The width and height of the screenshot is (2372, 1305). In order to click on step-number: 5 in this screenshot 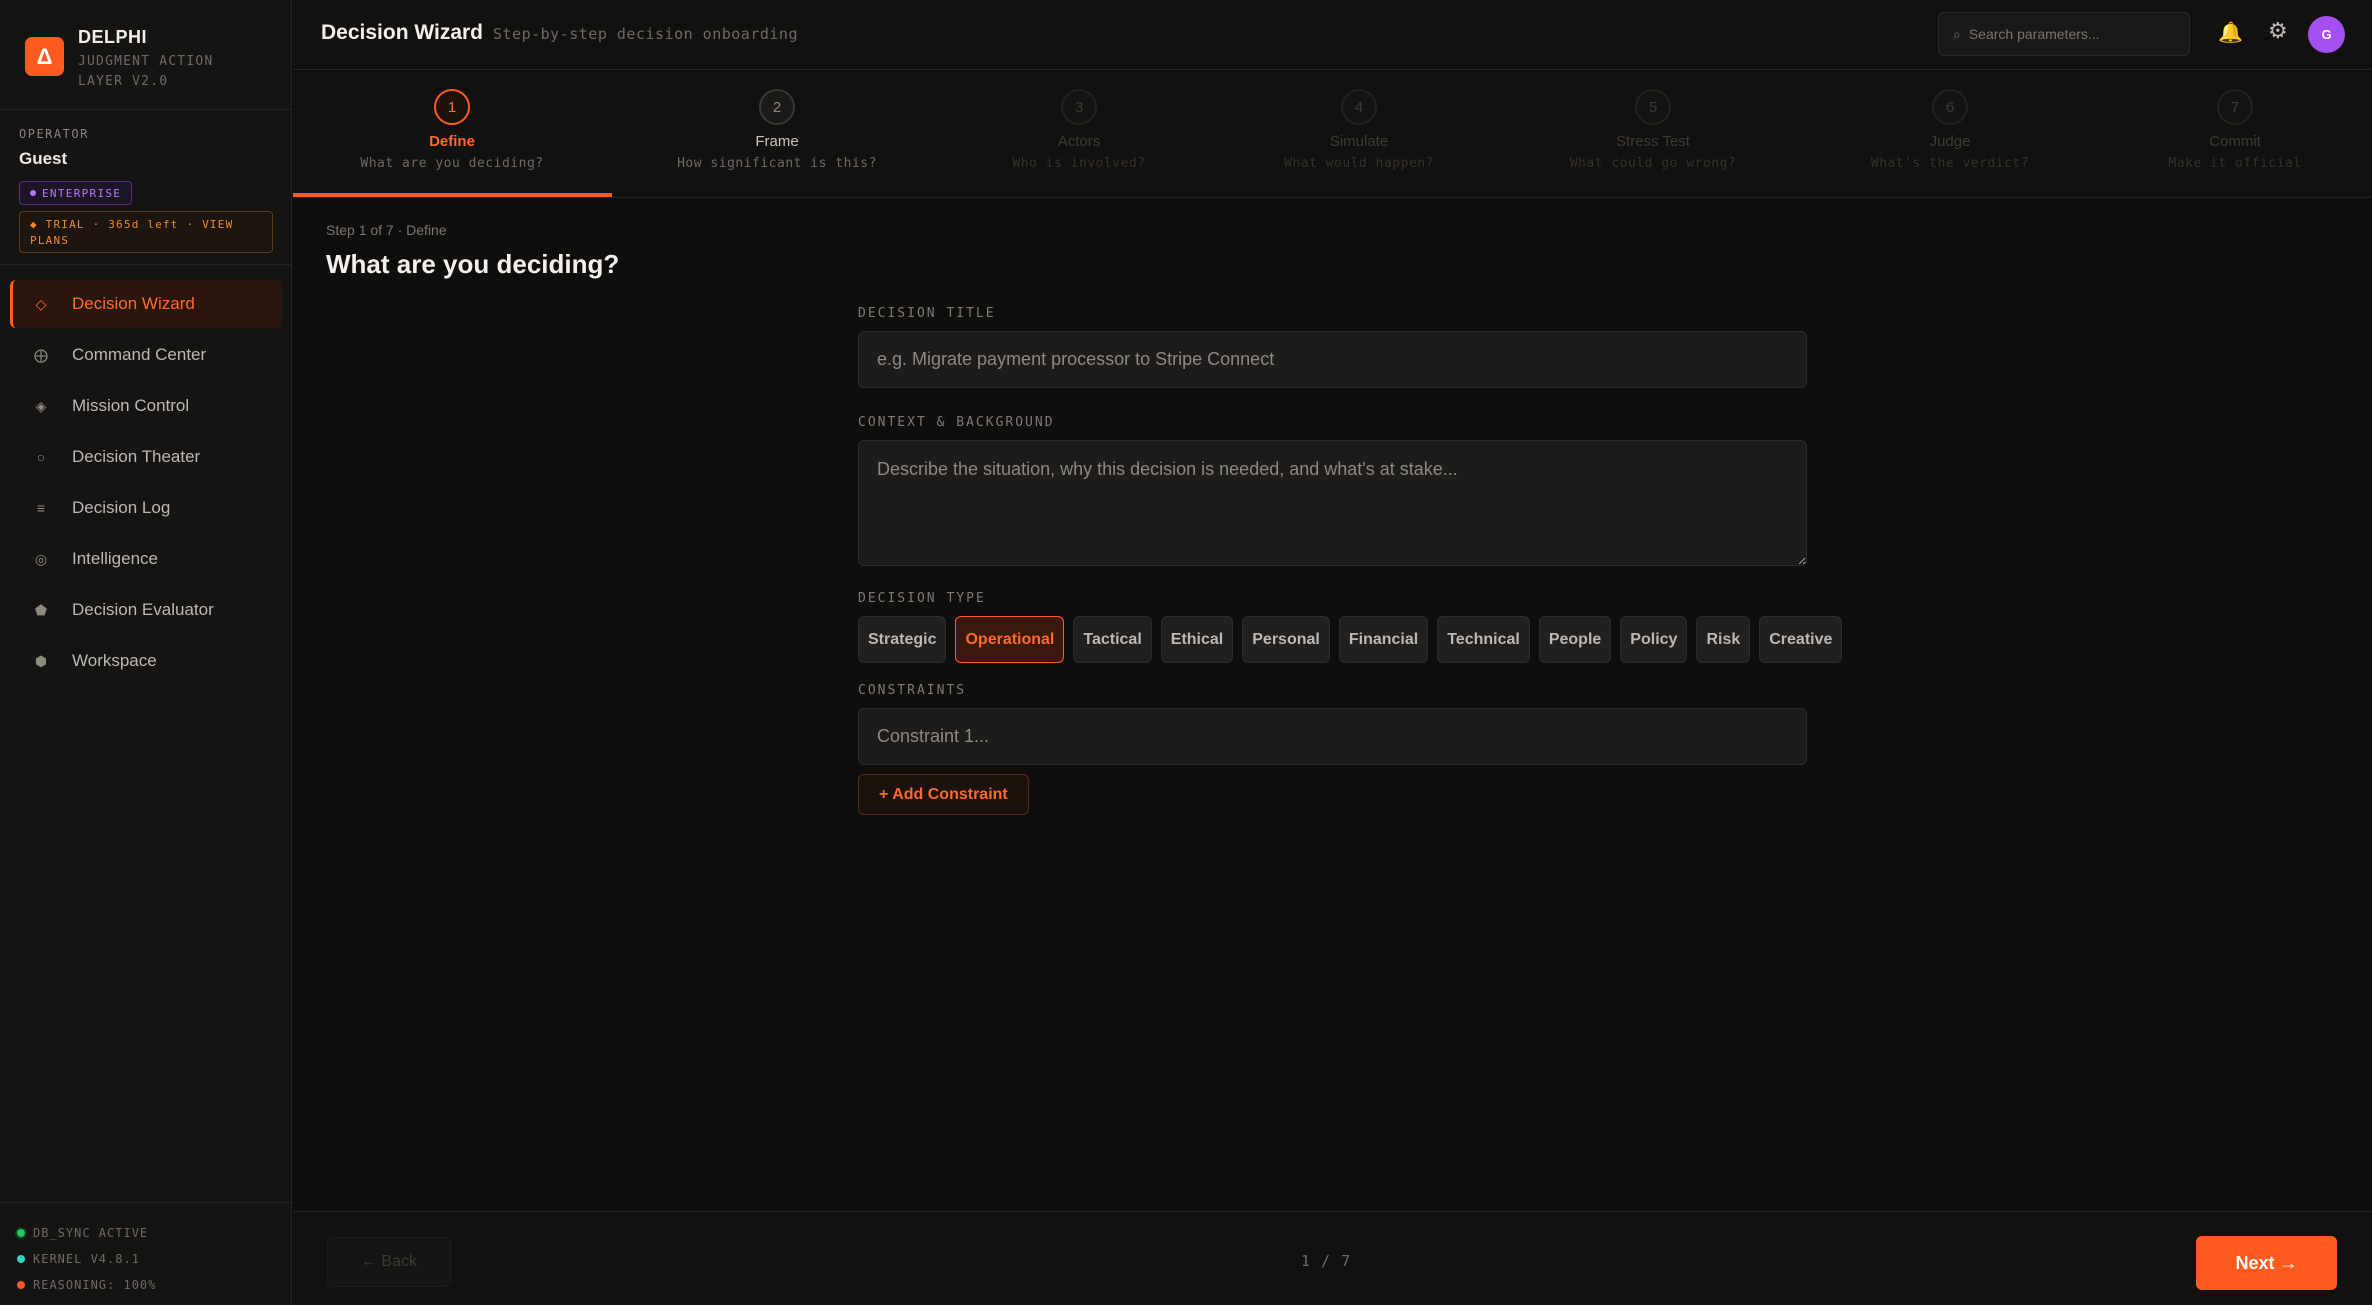, I will do `click(1653, 107)`.